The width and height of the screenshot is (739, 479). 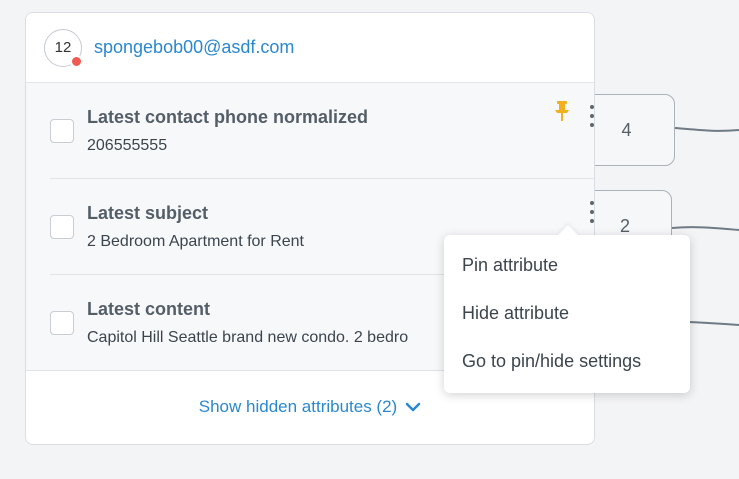 What do you see at coordinates (76, 61) in the screenshot?
I see `status-dot` at bounding box center [76, 61].